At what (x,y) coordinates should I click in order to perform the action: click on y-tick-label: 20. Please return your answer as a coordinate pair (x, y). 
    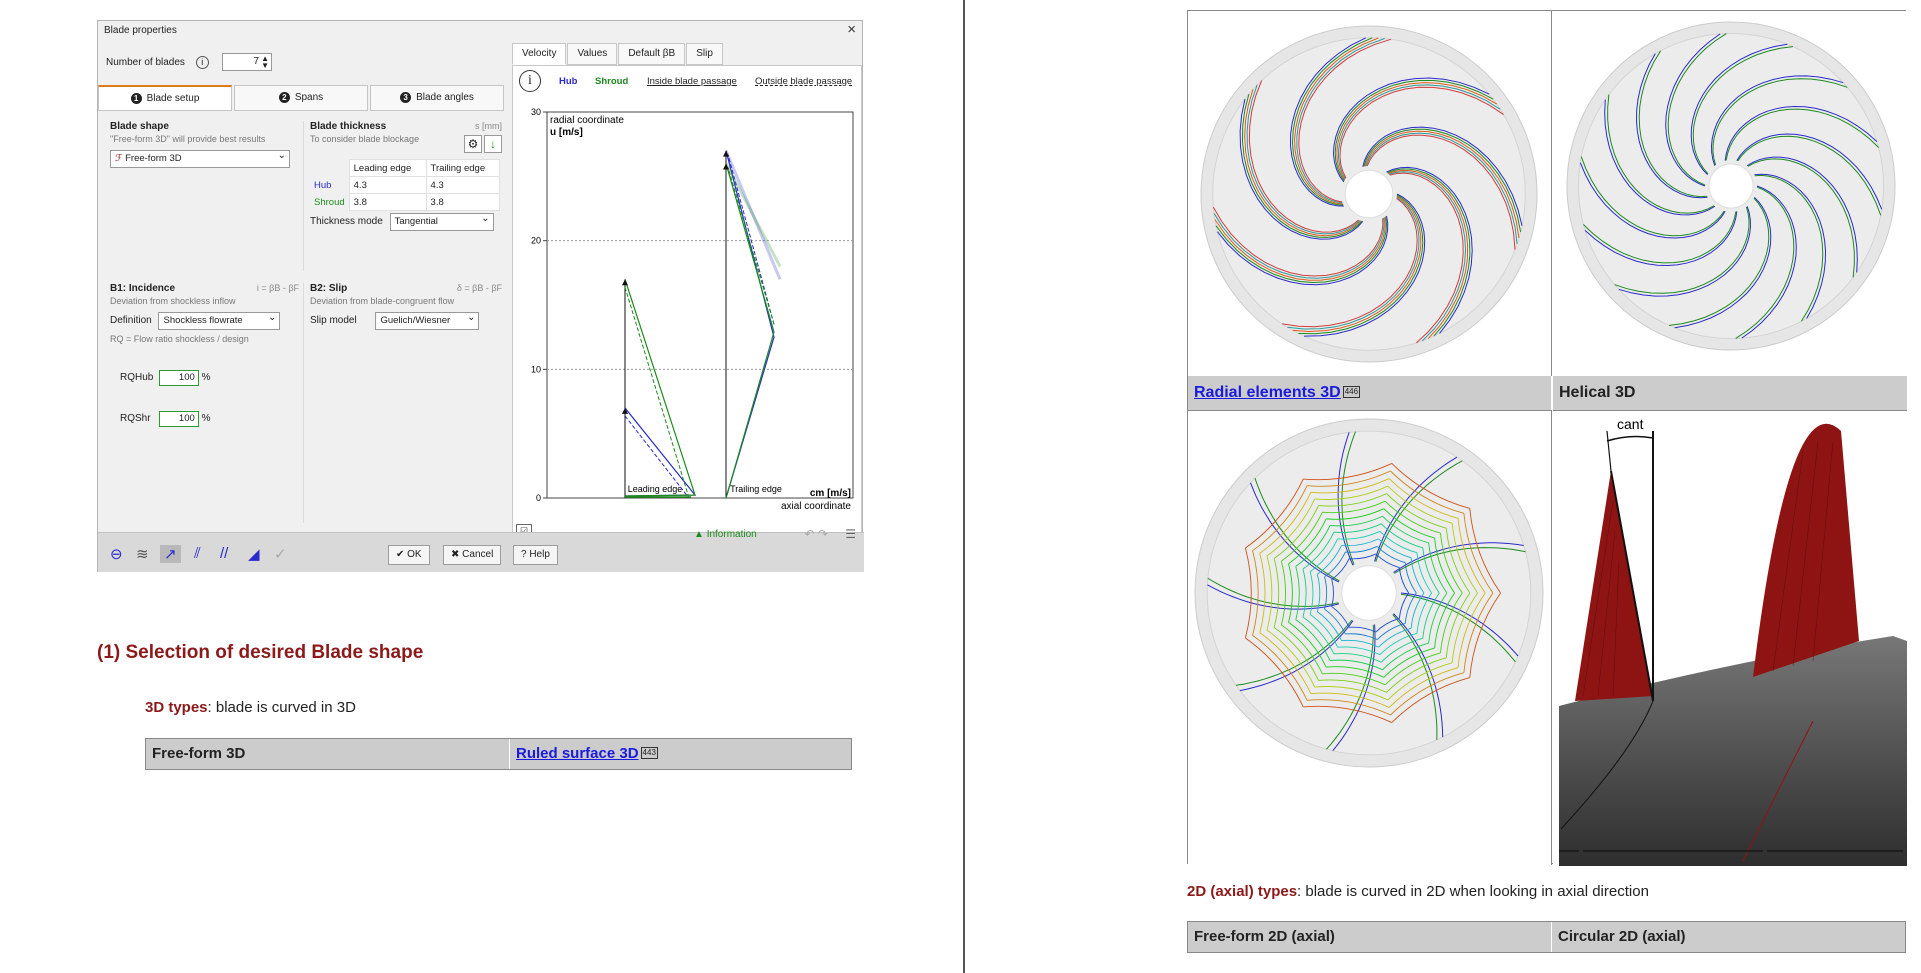
    Looking at the image, I should click on (536, 241).